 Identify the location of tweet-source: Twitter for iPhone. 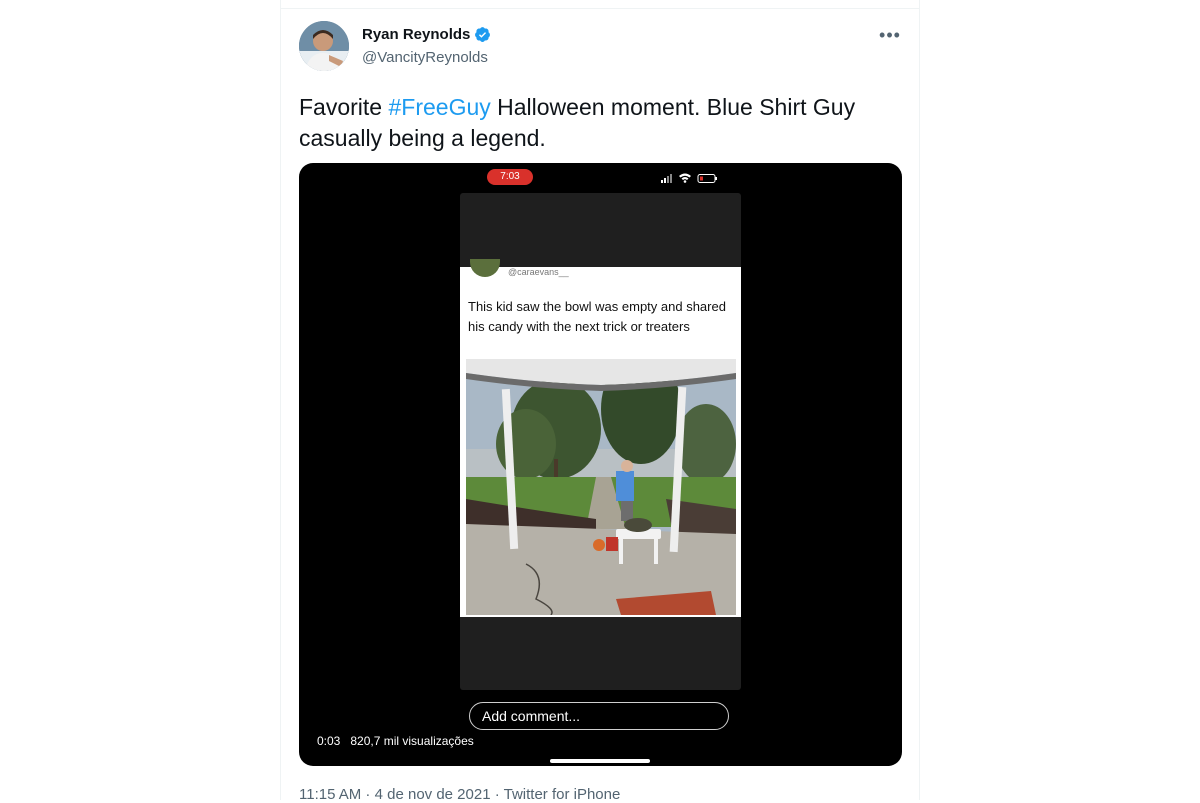
(562, 794).